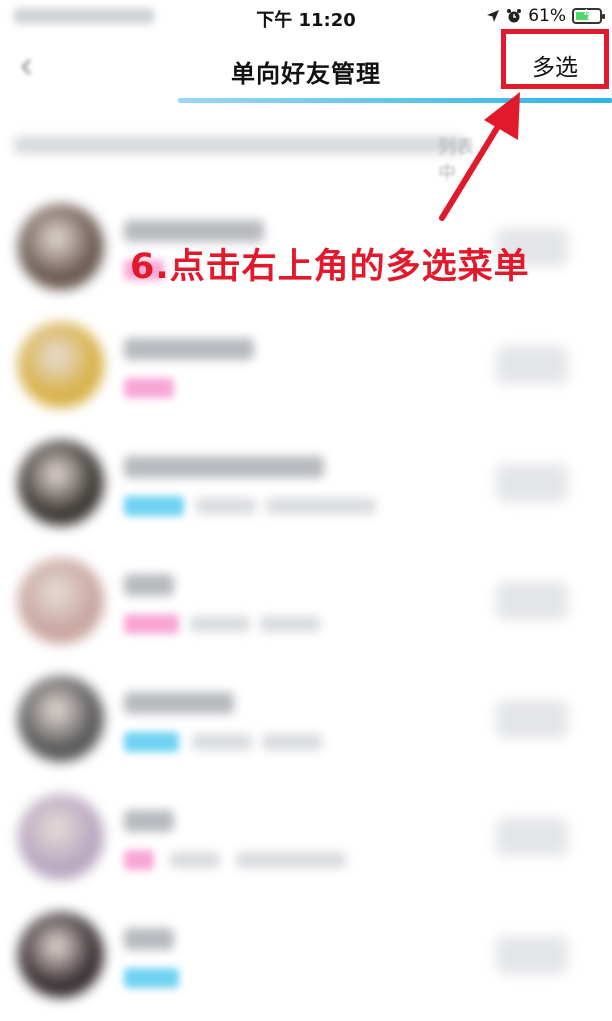  Describe the element at coordinates (306, 66) in the screenshot. I see `navigation-bar: 单向好友管理 多选` at that location.